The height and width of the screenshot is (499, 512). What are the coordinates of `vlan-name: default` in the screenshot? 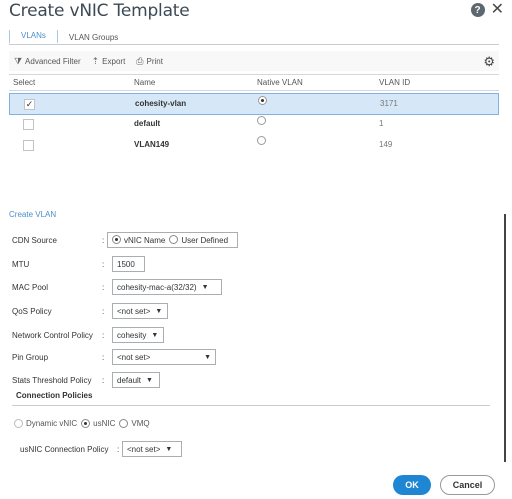 It's located at (147, 123).